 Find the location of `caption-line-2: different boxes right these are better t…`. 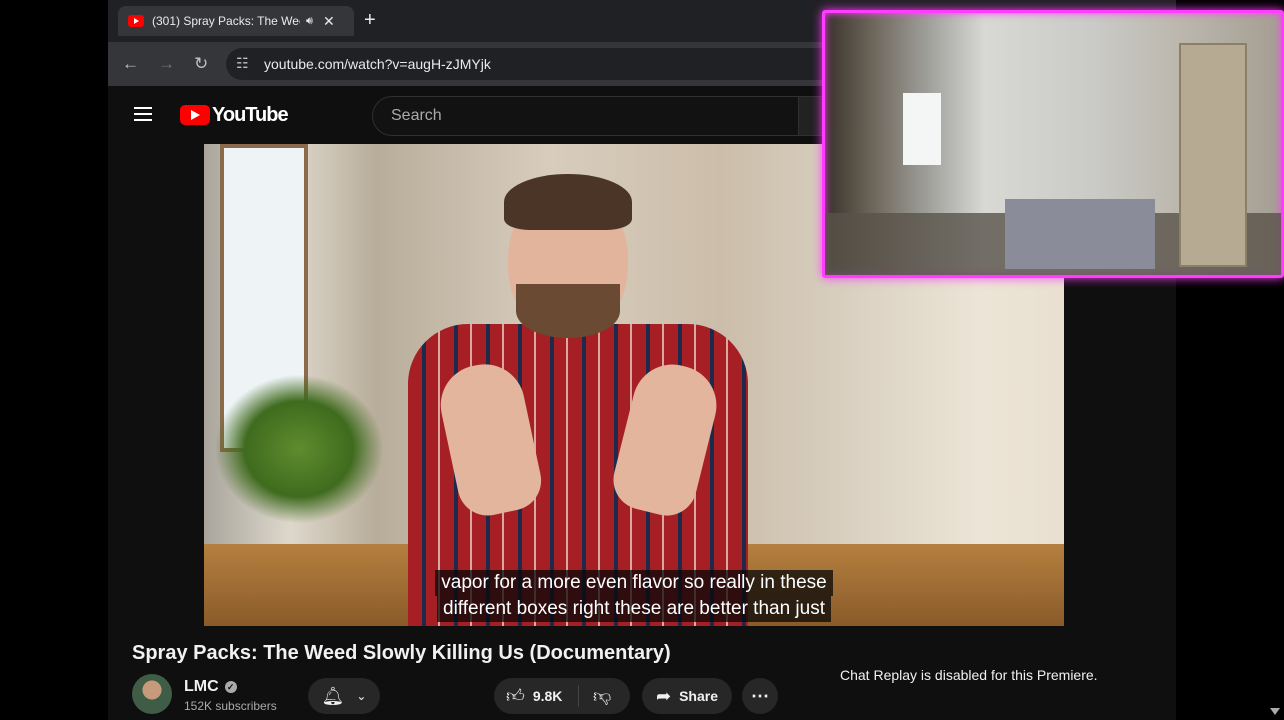

caption-line-2: different boxes right these are better t… is located at coordinates (634, 609).